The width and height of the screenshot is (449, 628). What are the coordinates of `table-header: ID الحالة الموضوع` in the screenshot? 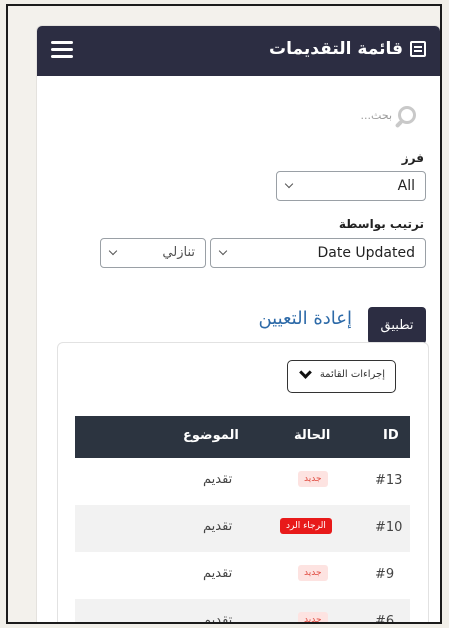 It's located at (242, 437).